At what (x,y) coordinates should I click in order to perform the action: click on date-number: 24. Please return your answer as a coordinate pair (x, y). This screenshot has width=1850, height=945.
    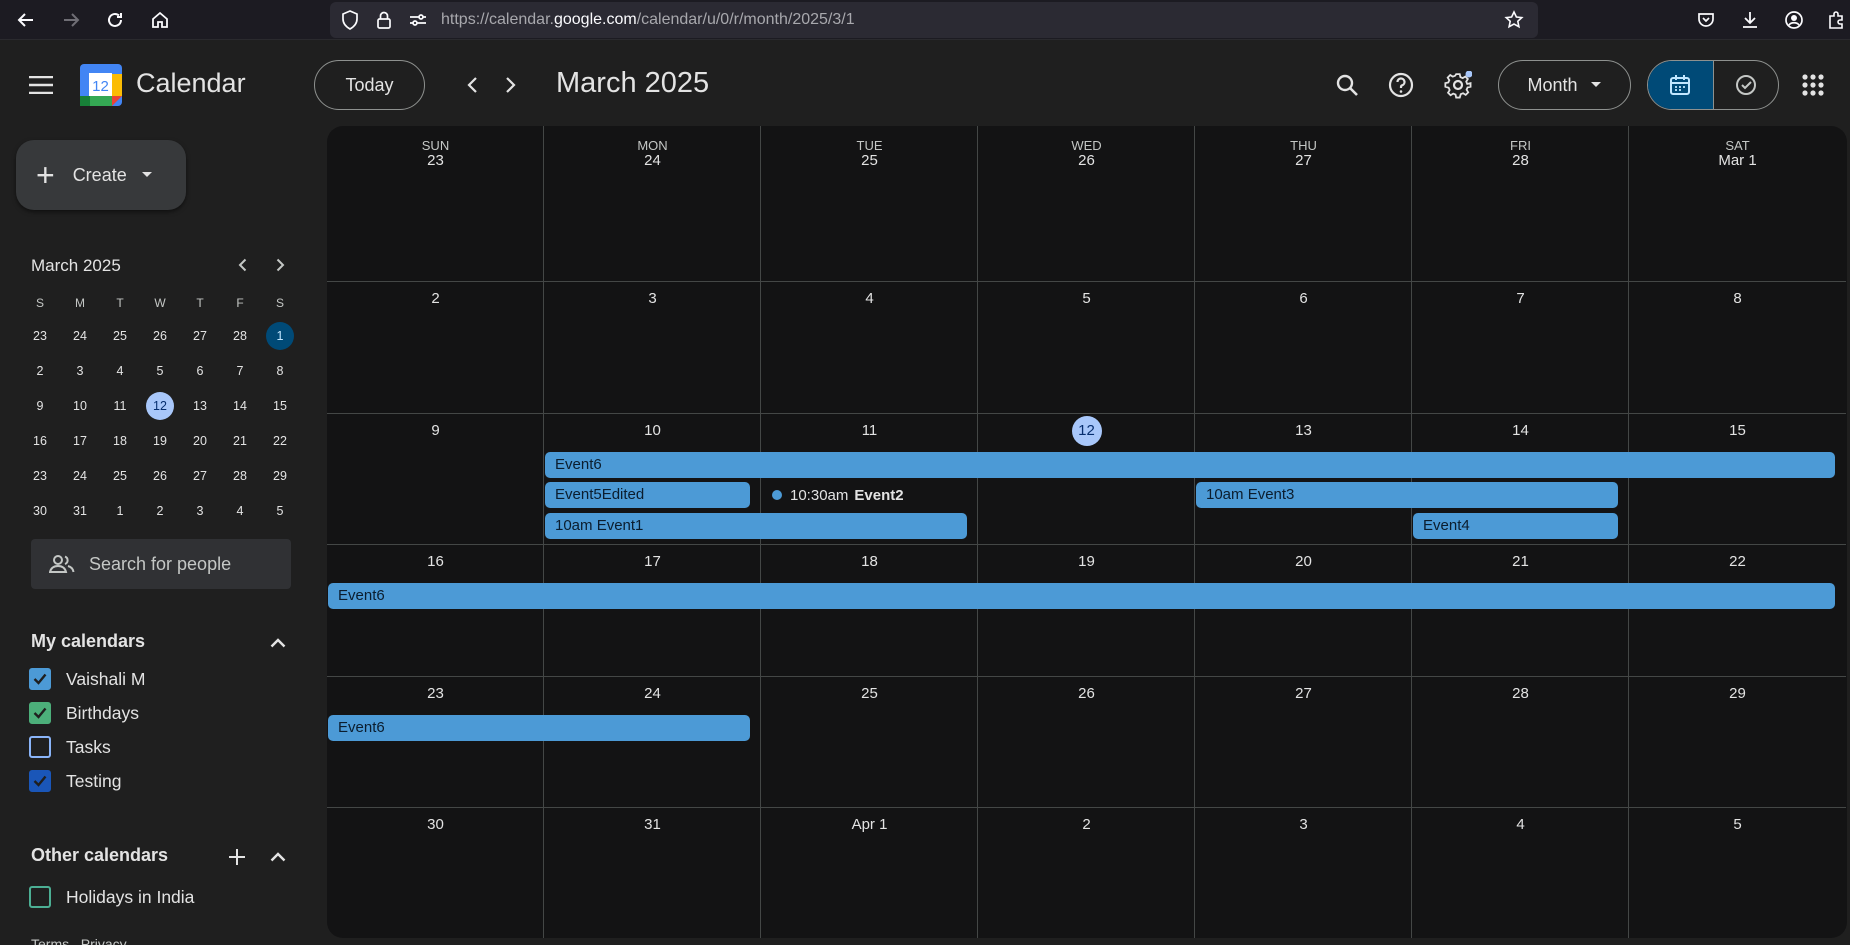
    Looking at the image, I should click on (652, 694).